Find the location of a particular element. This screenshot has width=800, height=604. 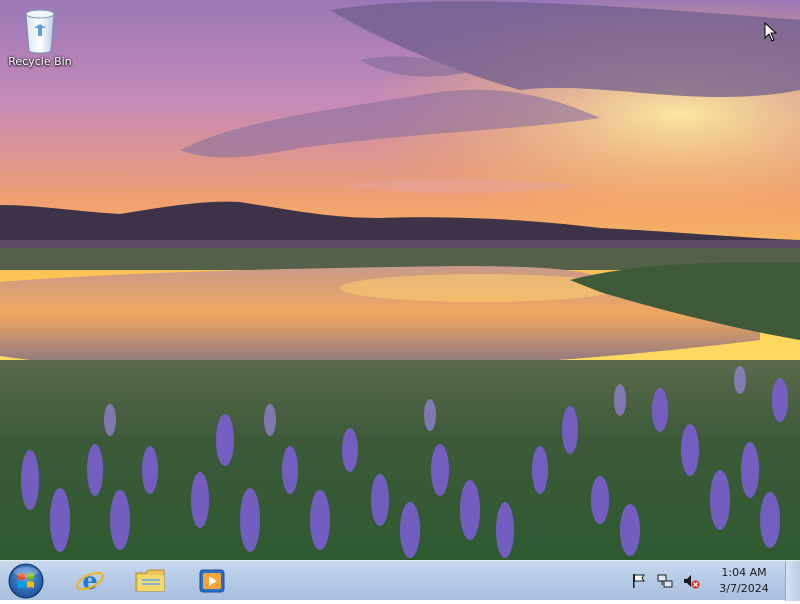

volume-muted-icon is located at coordinates (691, 581).